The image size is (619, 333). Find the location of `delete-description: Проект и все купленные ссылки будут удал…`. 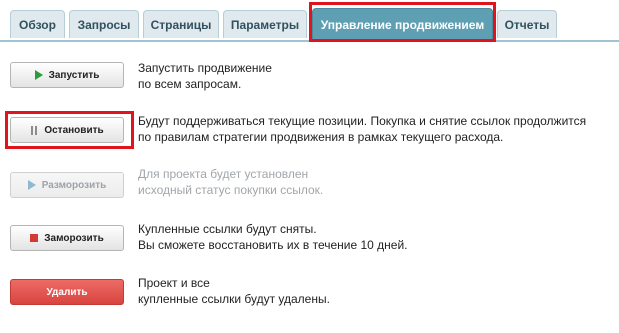

delete-description: Проект и все купленные ссылки будут удал… is located at coordinates (234, 291).